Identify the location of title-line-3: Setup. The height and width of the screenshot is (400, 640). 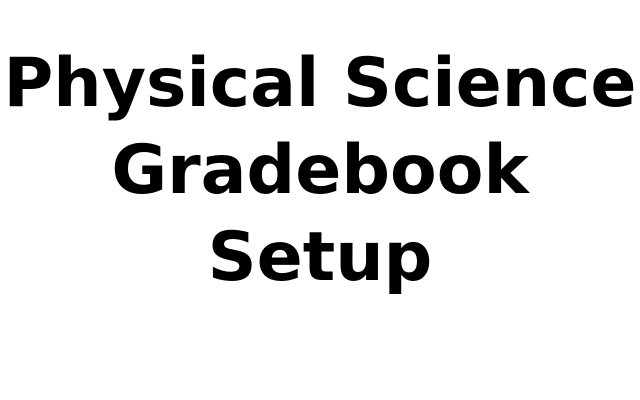
(320, 257).